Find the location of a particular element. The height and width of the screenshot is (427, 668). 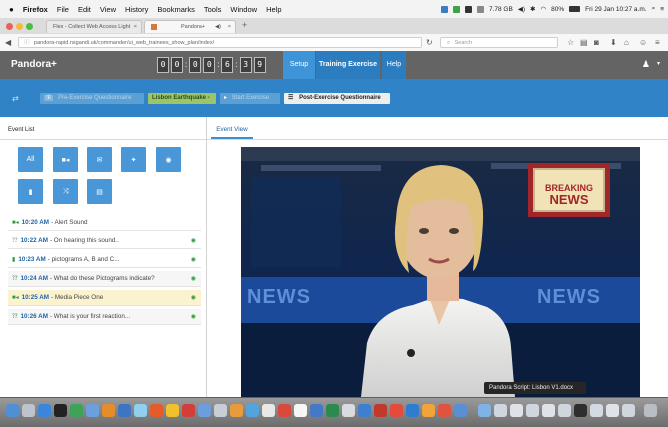

volume-icon: ◀) is located at coordinates (521, 9).